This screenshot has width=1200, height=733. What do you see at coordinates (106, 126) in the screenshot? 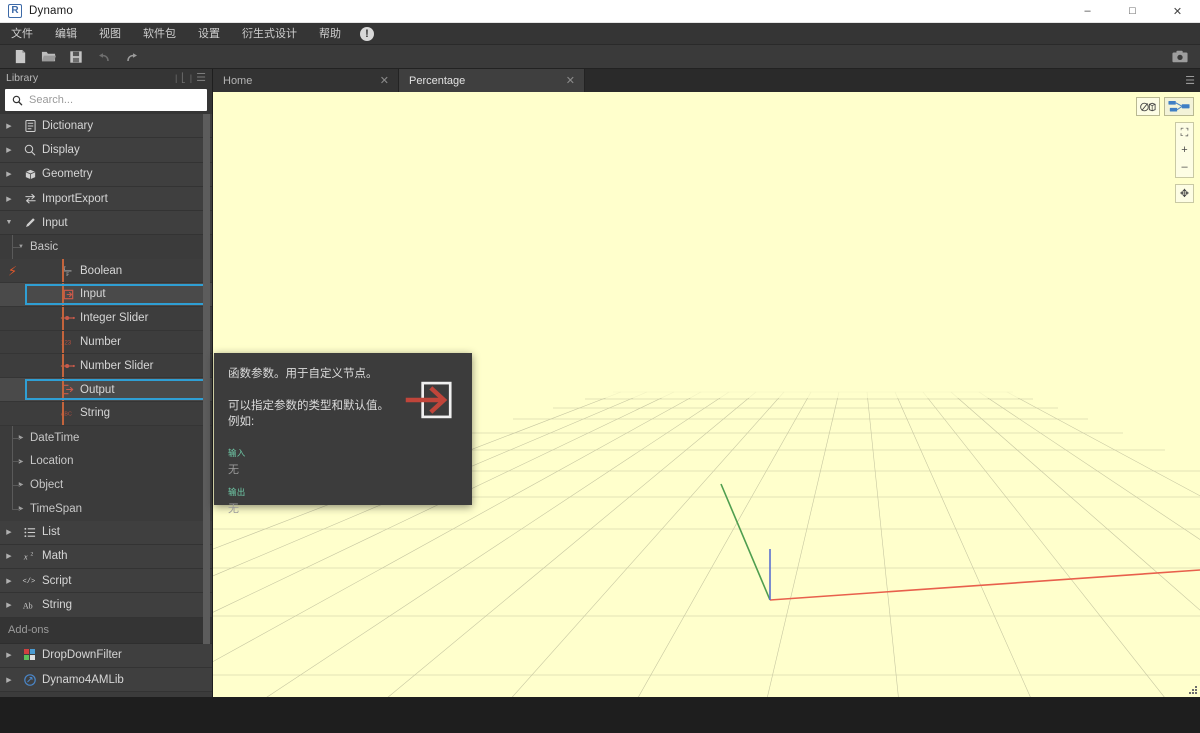
I see `library-item-dictionary: ▶ Dictionary` at bounding box center [106, 126].